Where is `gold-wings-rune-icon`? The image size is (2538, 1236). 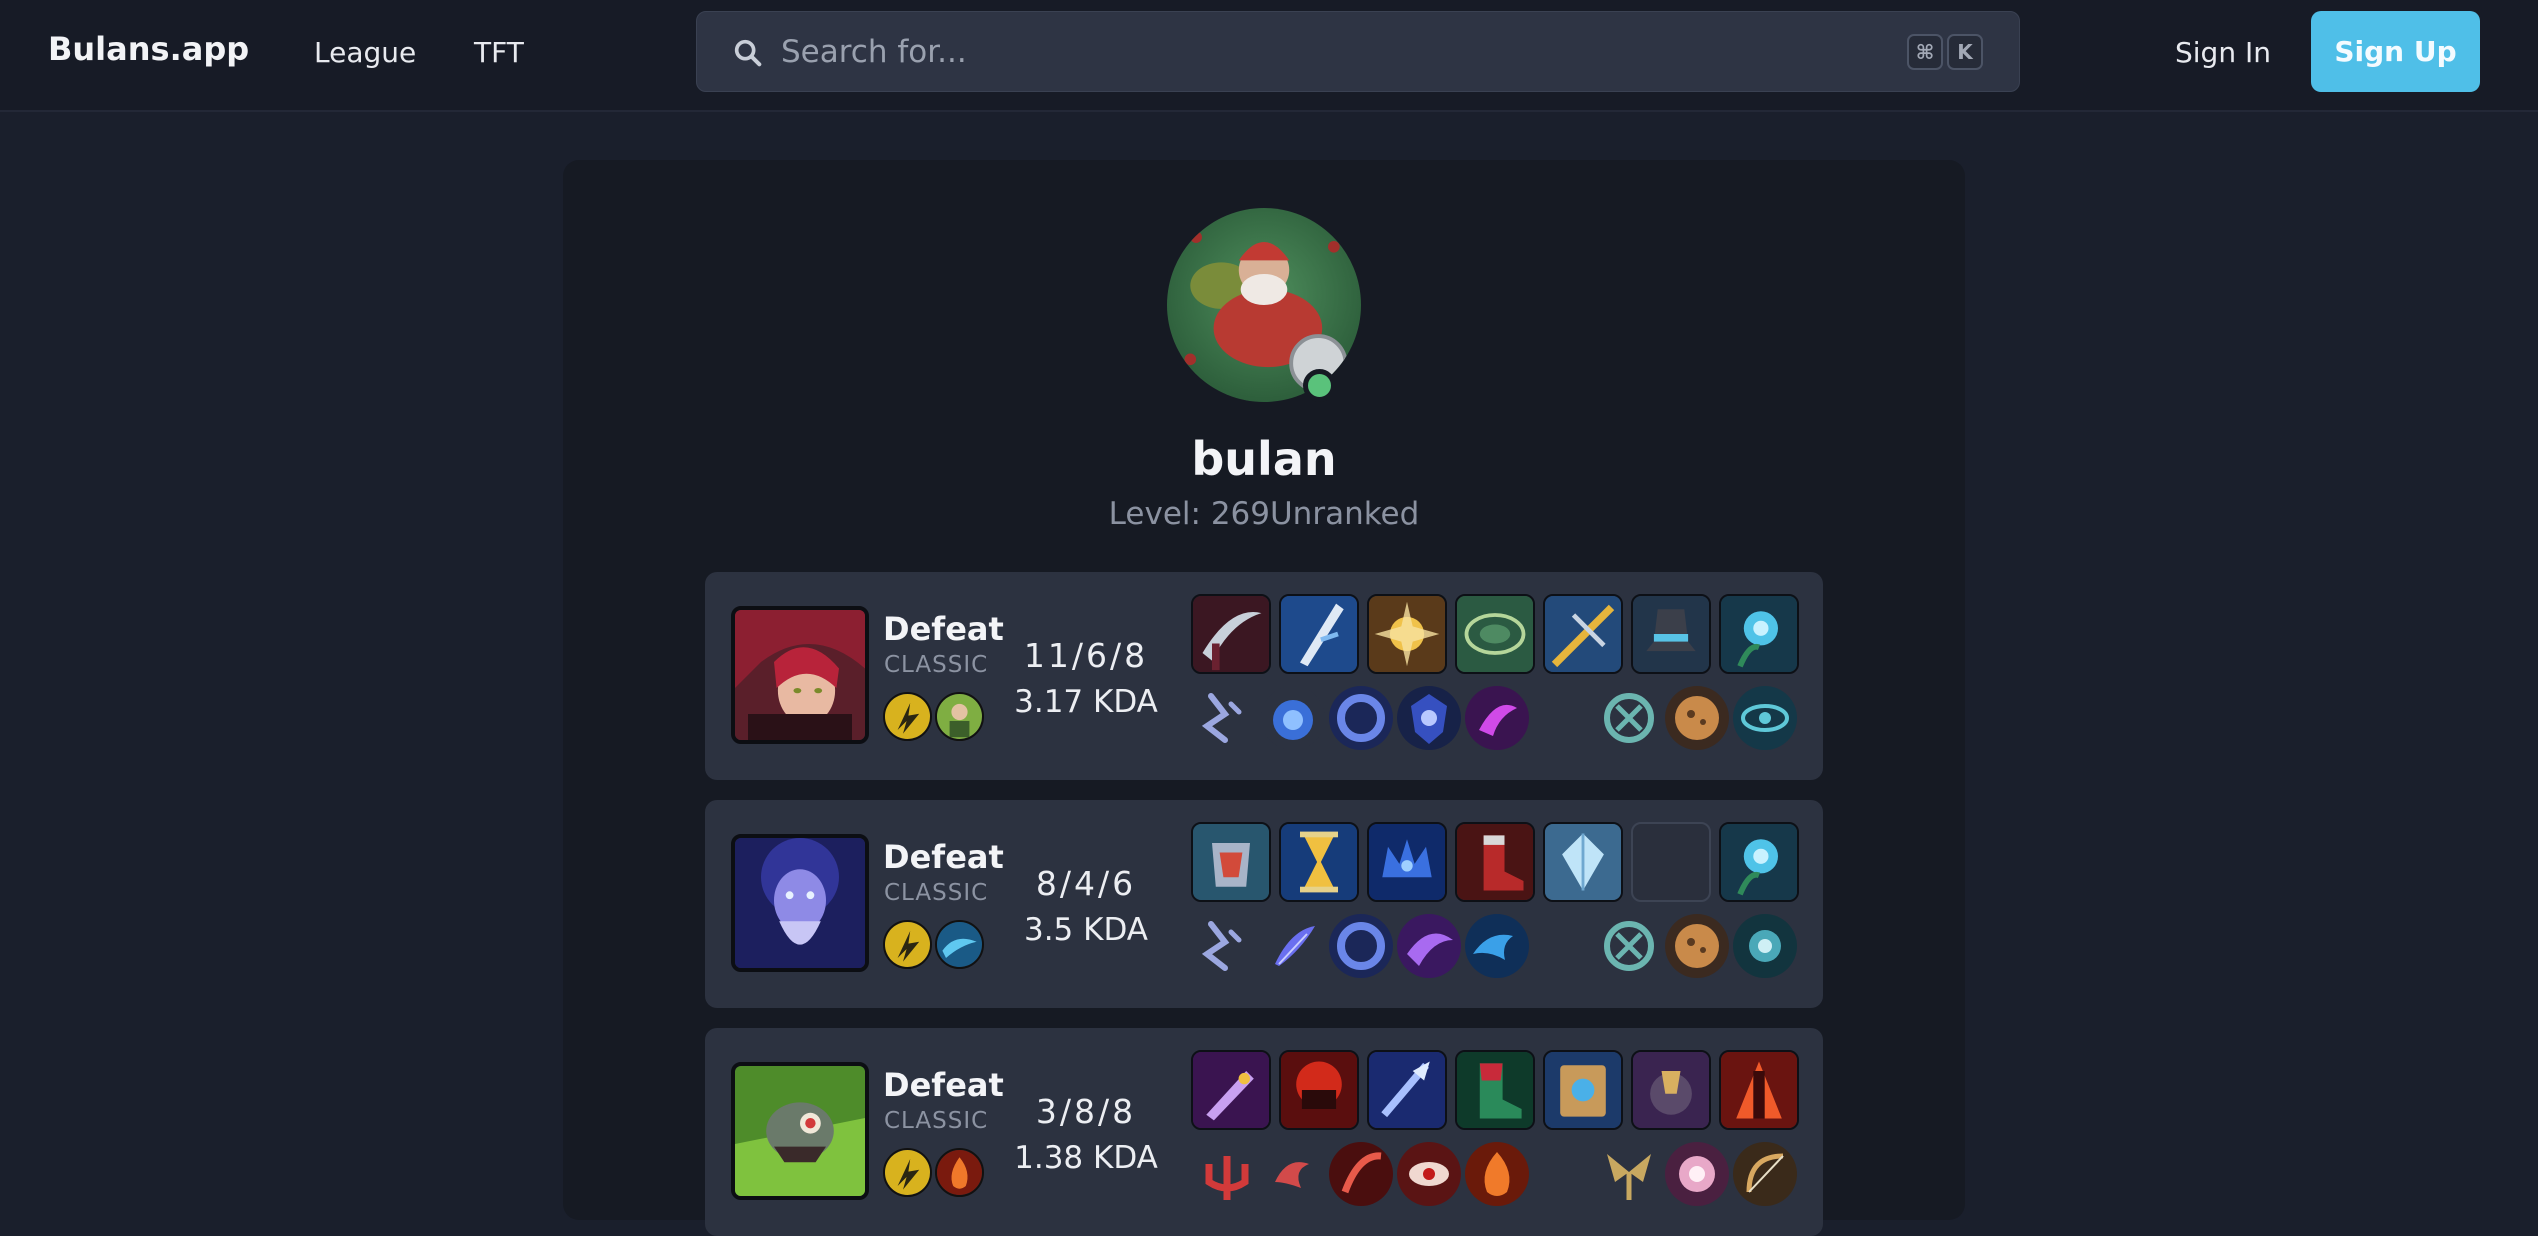
gold-wings-rune-icon is located at coordinates (1629, 1174).